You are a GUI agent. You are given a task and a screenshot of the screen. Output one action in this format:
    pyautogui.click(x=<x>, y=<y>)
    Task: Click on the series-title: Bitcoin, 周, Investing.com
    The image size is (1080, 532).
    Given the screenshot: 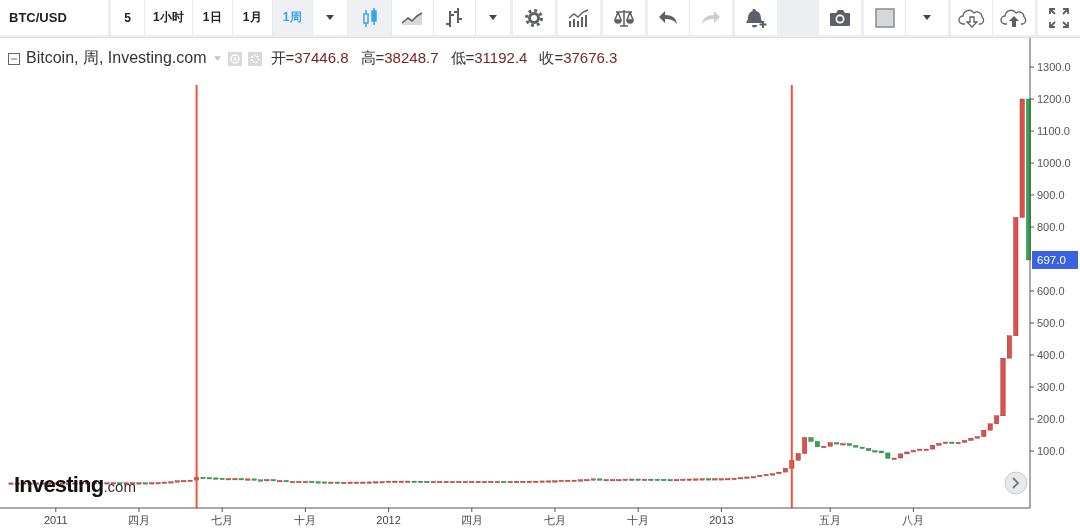 What is the action you would take?
    pyautogui.click(x=116, y=58)
    